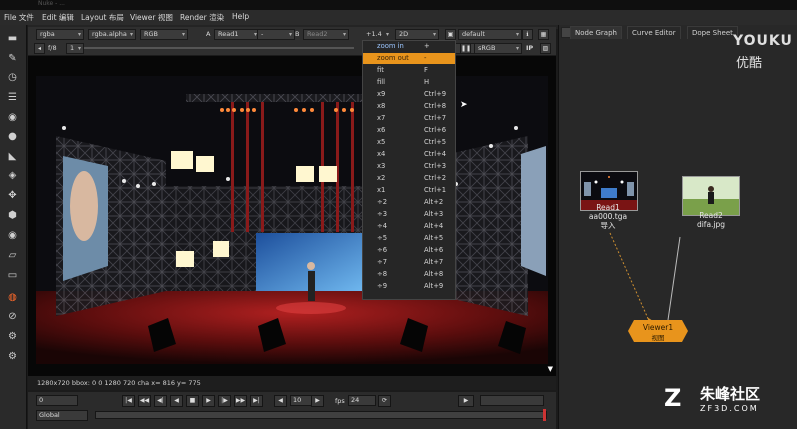 The image size is (797, 429). Describe the element at coordinates (362, 400) in the screenshot. I see `fps-field: 24` at that location.